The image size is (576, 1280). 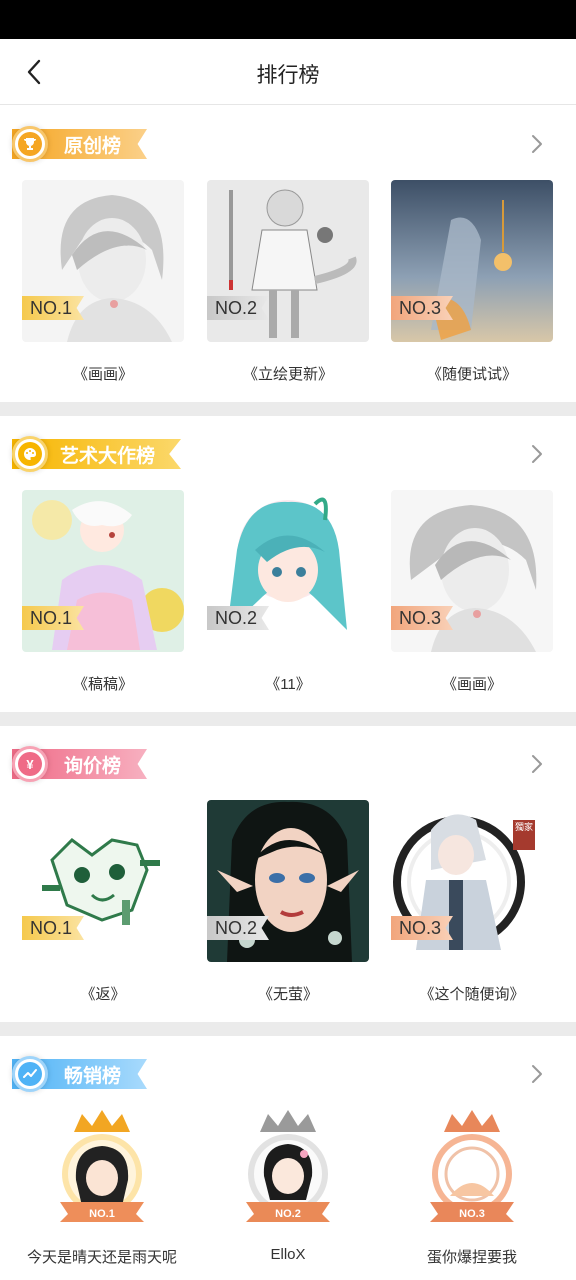 I want to click on nav-header: 排行榜, so click(x=288, y=72).